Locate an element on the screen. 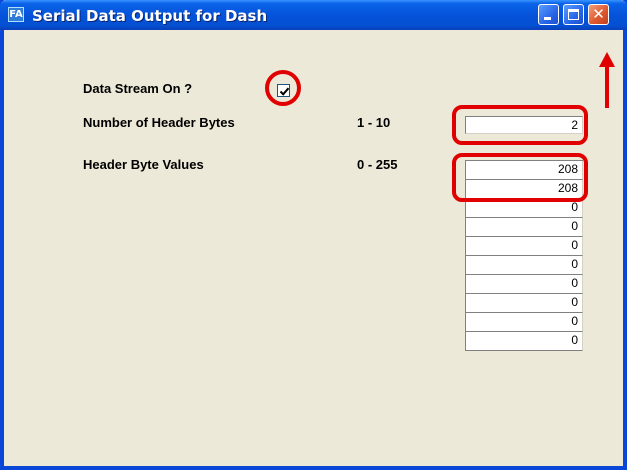 Image resolution: width=627 pixels, height=470 pixels. highlight-box-header-count is located at coordinates (520, 125).